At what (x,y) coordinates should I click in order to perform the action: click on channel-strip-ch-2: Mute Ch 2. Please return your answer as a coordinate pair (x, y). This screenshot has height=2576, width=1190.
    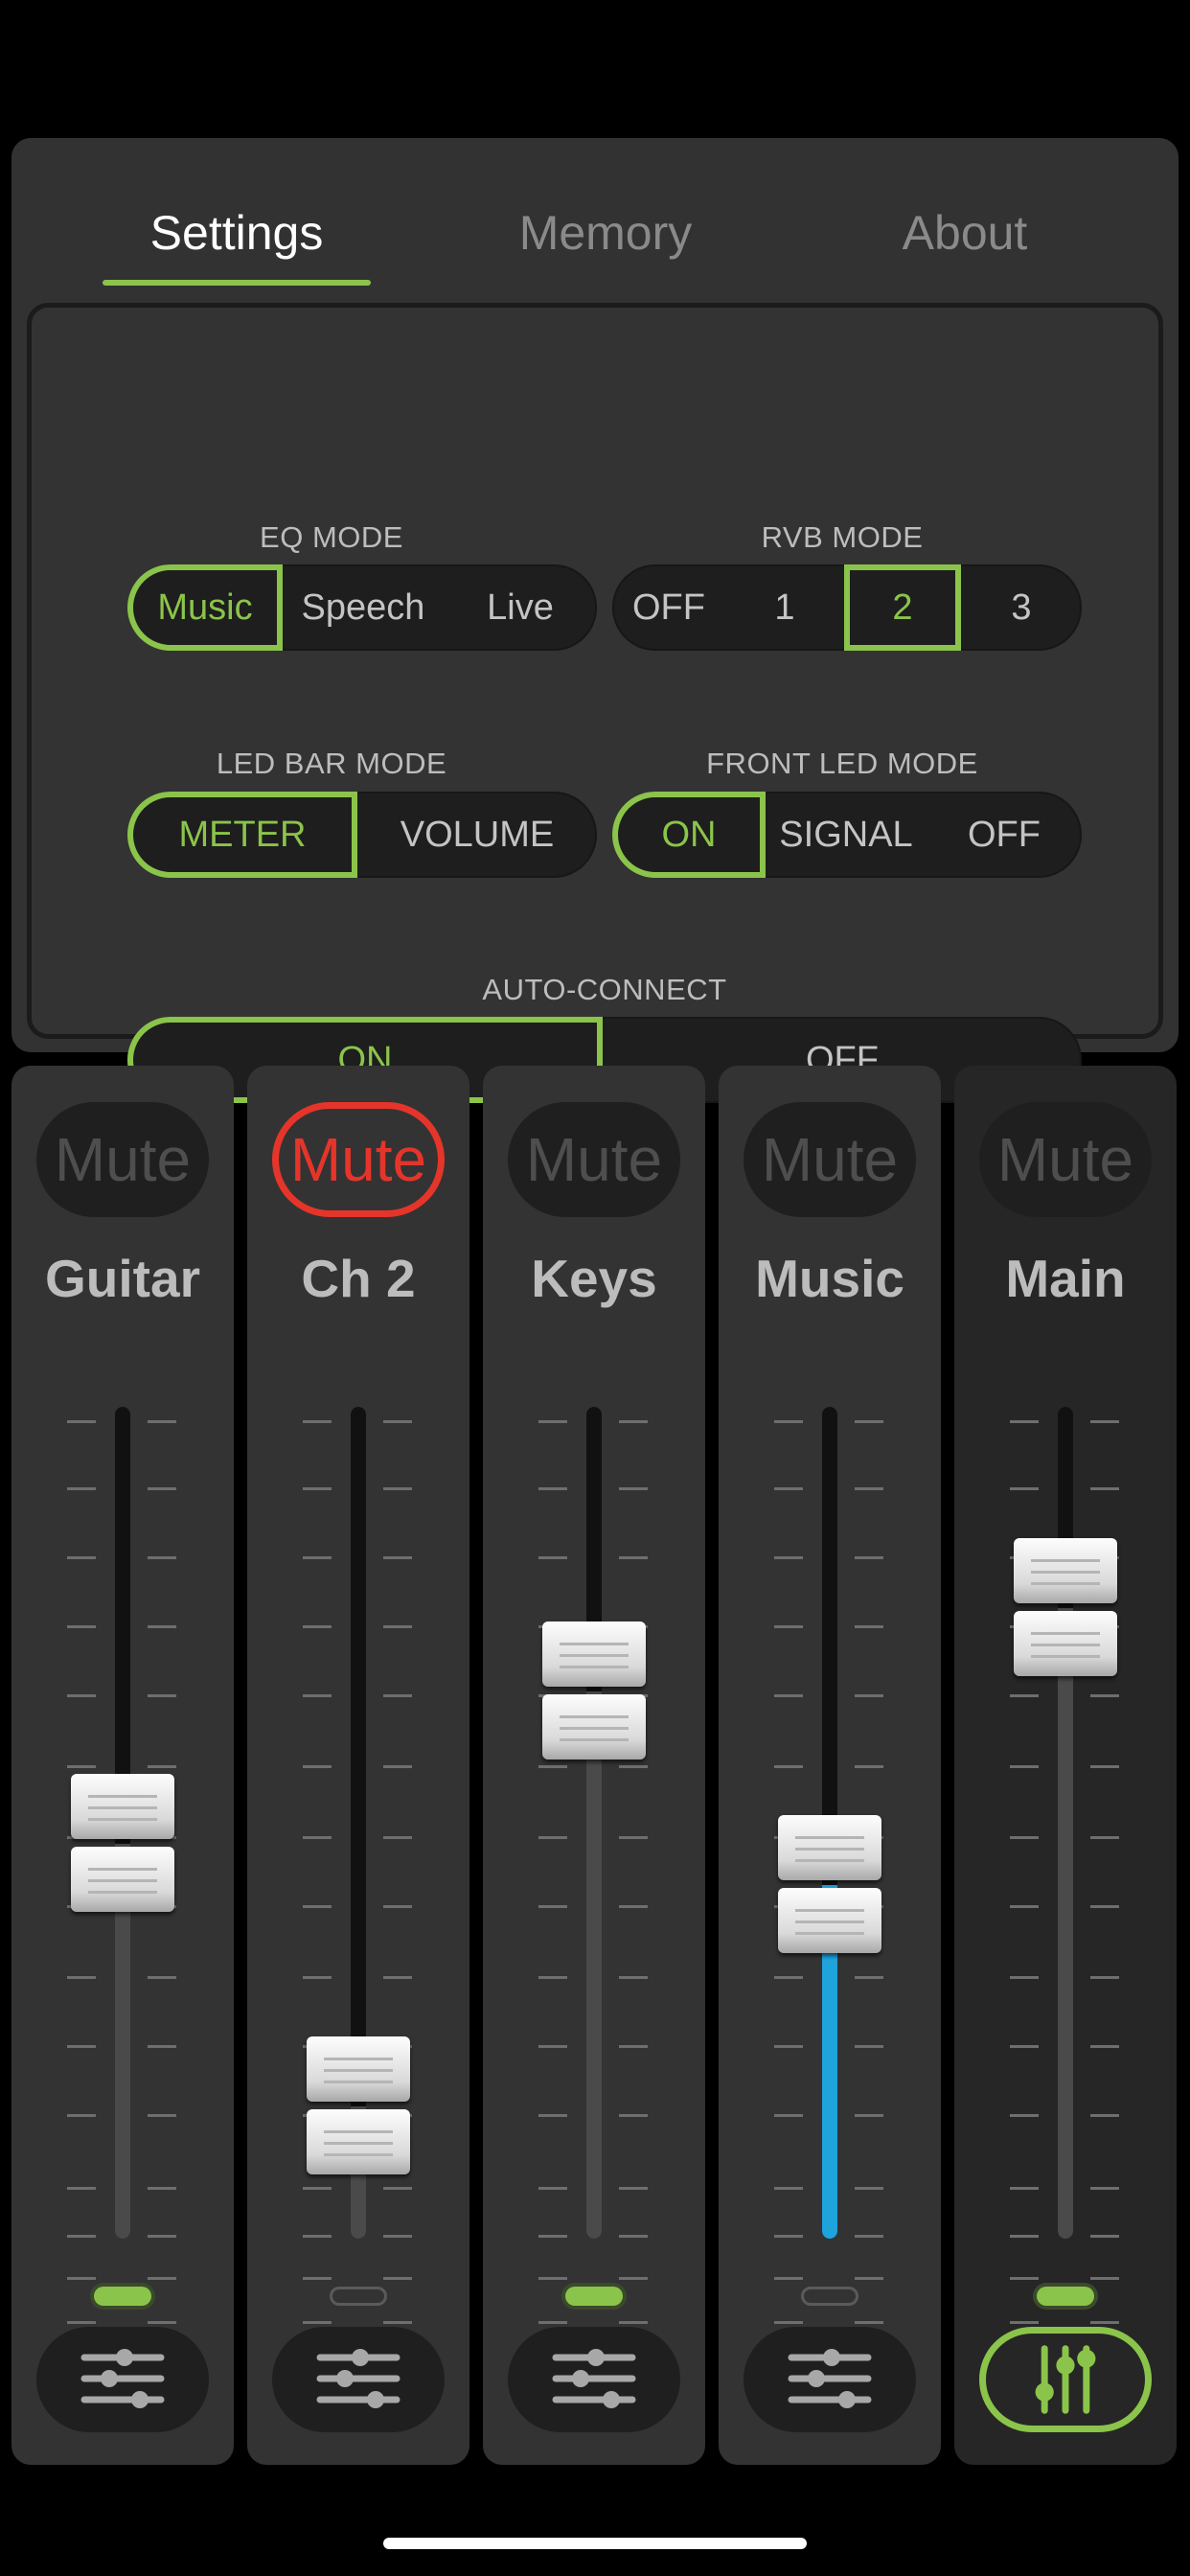
    Looking at the image, I should click on (358, 1765).